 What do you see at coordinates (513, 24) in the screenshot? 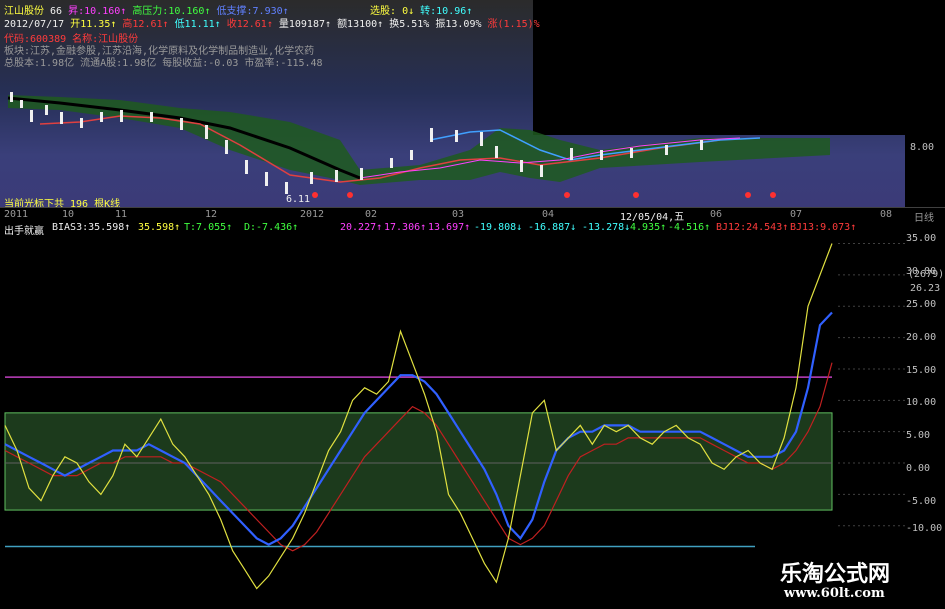
I see `quote-change: 涨(1.15)%` at bounding box center [513, 24].